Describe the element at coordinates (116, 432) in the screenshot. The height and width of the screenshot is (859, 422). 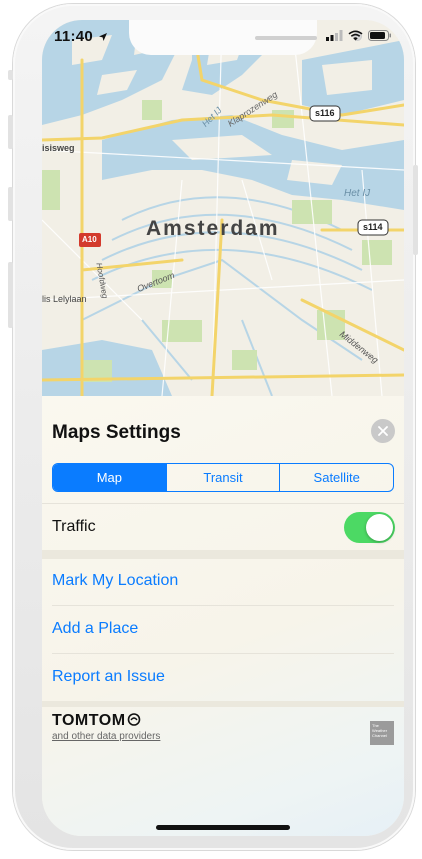
I see `sheet-title: Maps Settings` at that location.